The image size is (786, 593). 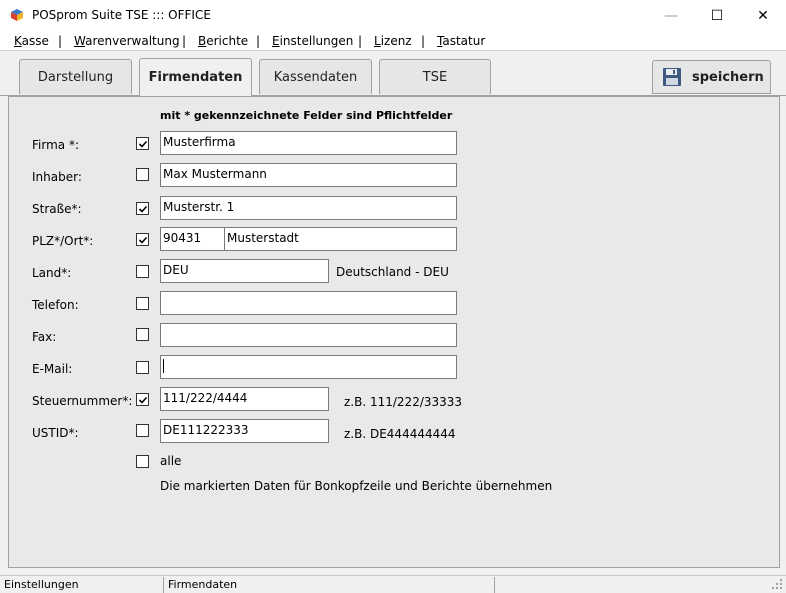 I want to click on land-hint: Deutschland - DEU, so click(x=392, y=272).